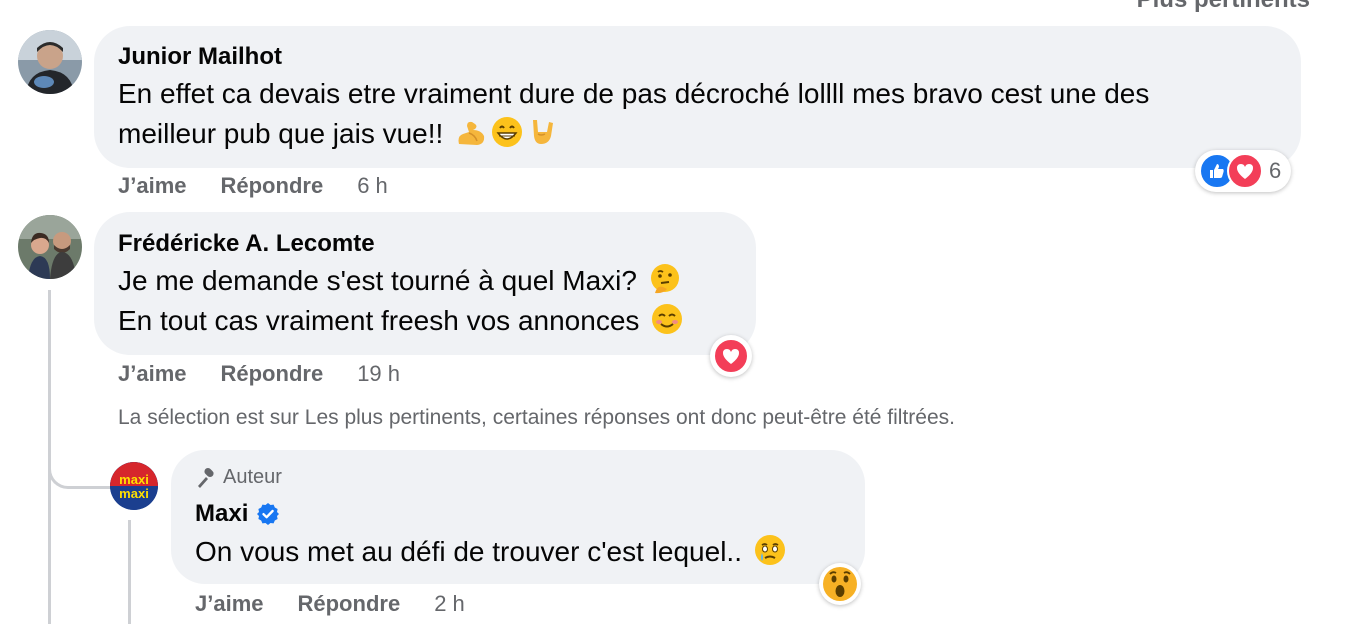 The width and height of the screenshot is (1356, 624). Describe the element at coordinates (449, 604) in the screenshot. I see `reply-timestamp: 2 h` at that location.